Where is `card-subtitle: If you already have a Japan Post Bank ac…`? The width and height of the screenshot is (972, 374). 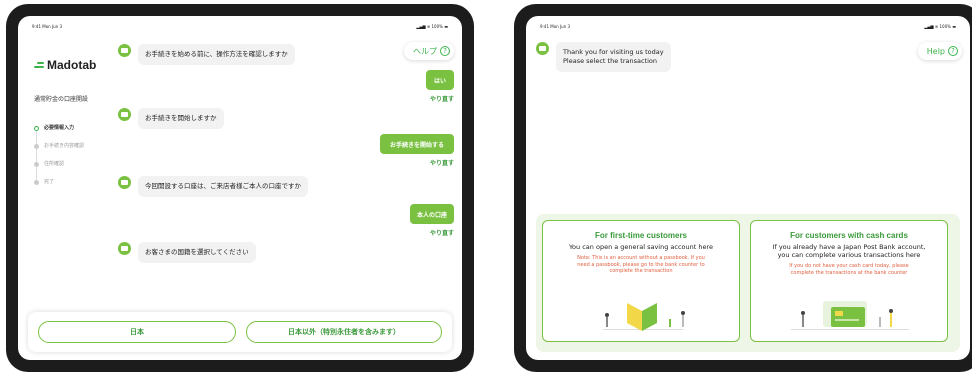
card-subtitle: If you already have a Japan Post Bank ac… is located at coordinates (849, 251).